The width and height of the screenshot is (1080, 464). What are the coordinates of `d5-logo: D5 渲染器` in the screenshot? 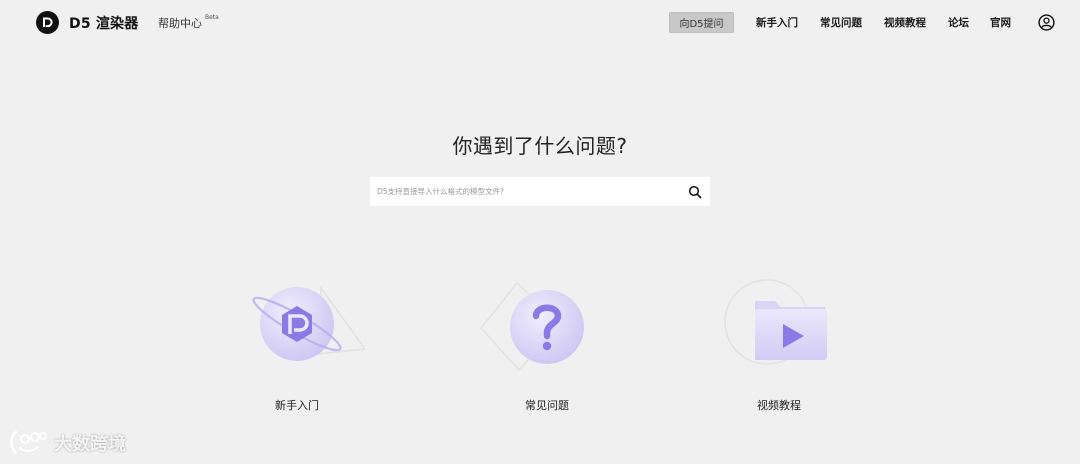 It's located at (87, 22).